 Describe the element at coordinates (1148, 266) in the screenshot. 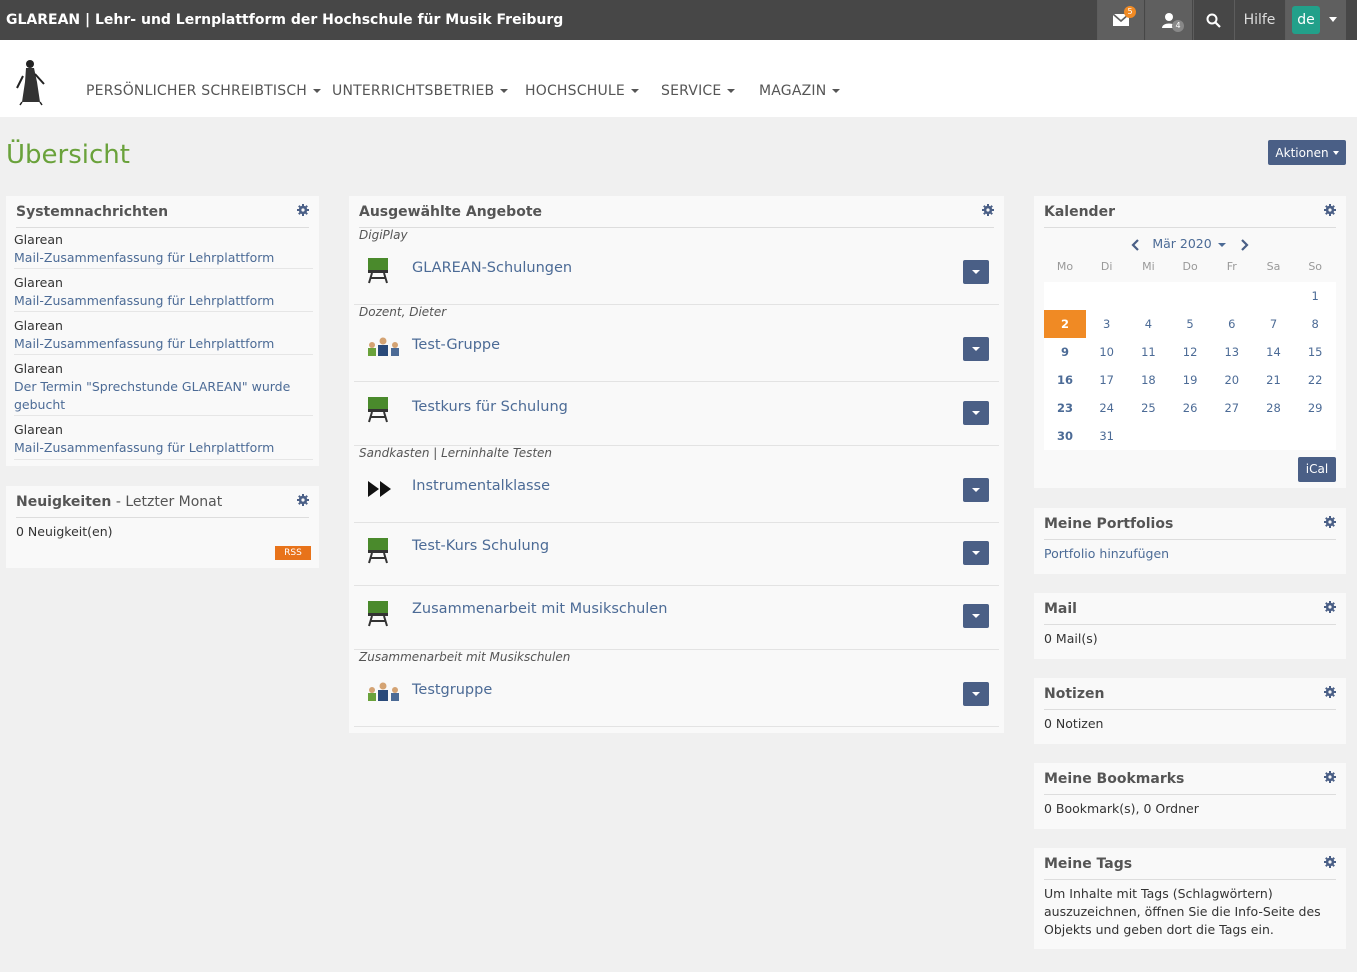

I see `weekday-label: Mi` at that location.